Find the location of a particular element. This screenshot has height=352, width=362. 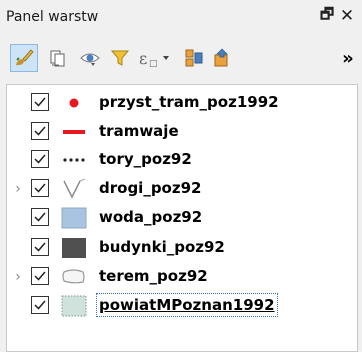

layer-row: budynki_poz92 is located at coordinates (182, 248).